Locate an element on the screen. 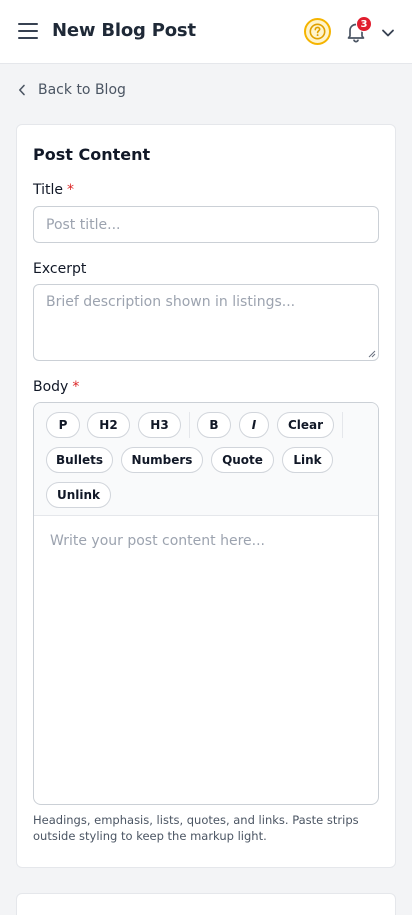 The height and width of the screenshot is (915, 412). page-title: New Blog Post is located at coordinates (124, 30).